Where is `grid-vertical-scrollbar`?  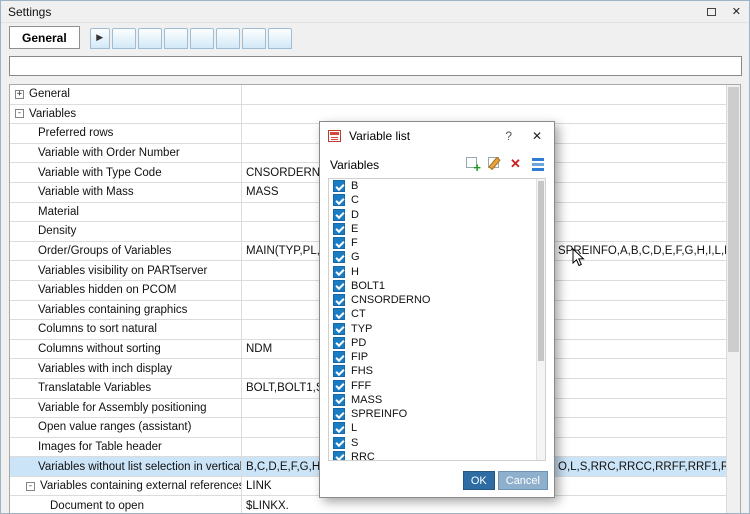
grid-vertical-scrollbar is located at coordinates (733, 299).